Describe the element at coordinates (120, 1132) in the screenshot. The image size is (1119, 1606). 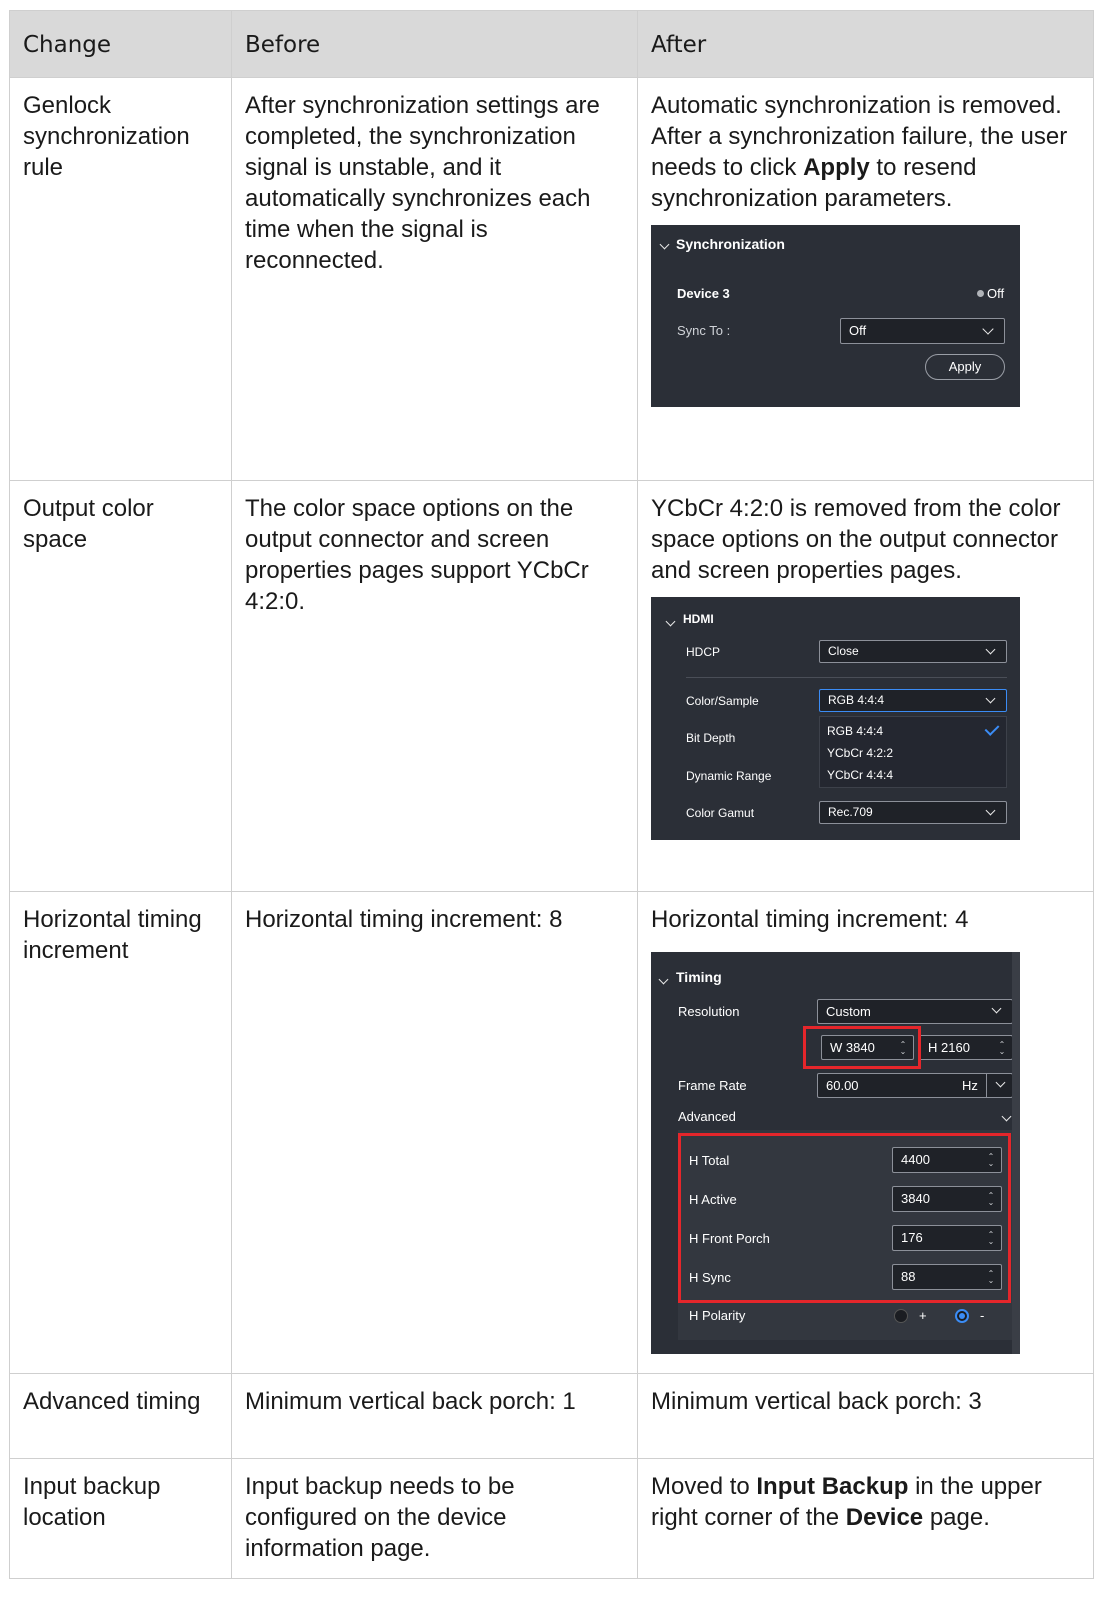
I see `cell-change: Horizontal timing increment` at that location.